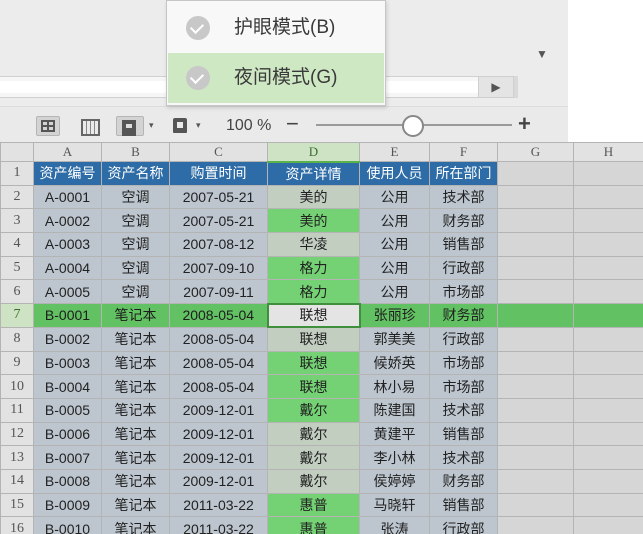 Image resolution: width=643 pixels, height=534 pixels. What do you see at coordinates (17, 221) in the screenshot?
I see `row-header: 3` at bounding box center [17, 221].